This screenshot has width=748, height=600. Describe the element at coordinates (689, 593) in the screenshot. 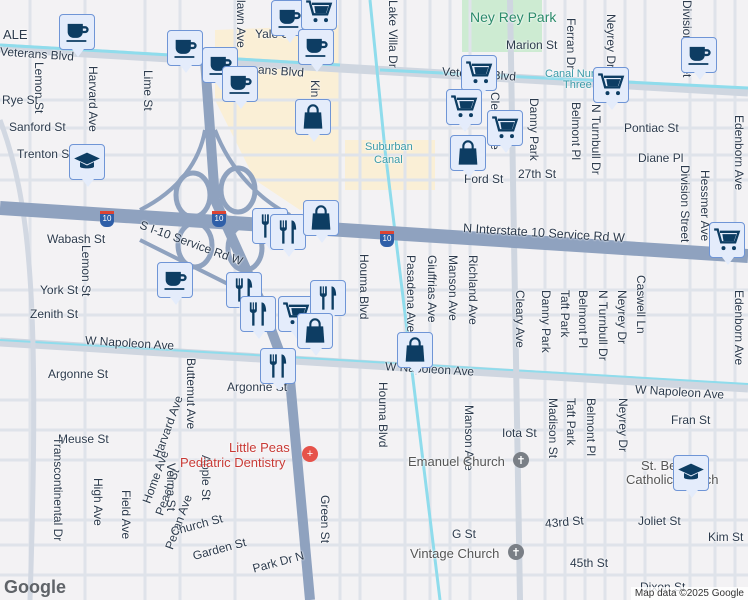

I see `map-attribution: Map data ©2025 Google` at that location.